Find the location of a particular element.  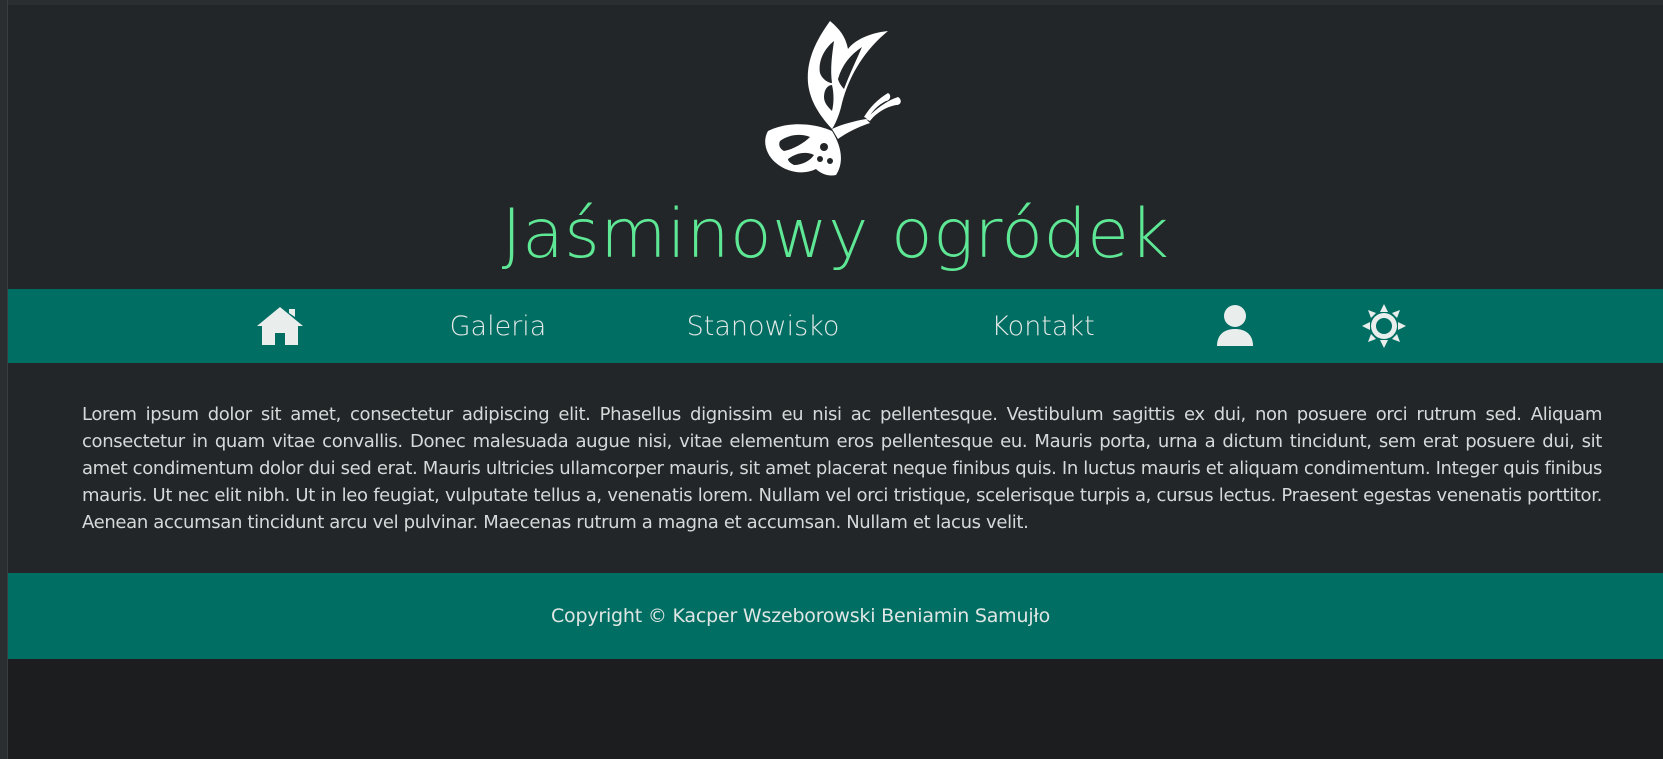

user-icon is located at coordinates (1235, 325).